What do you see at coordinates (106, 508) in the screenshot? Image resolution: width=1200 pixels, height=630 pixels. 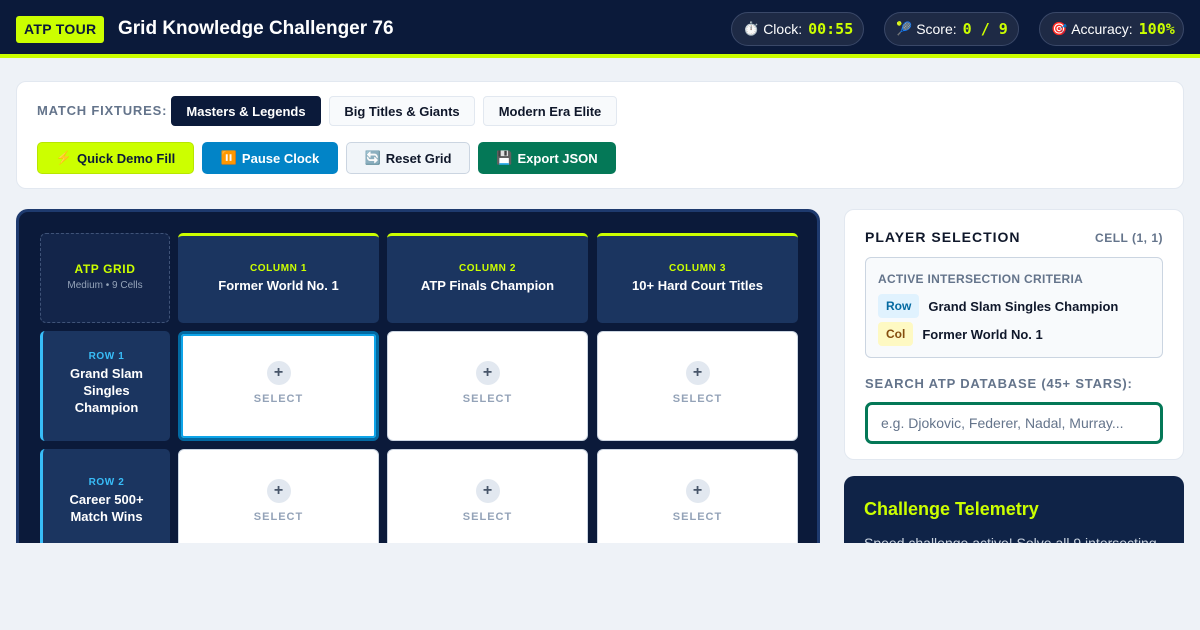 I see `row-name: Career 500+ Match Wins` at bounding box center [106, 508].